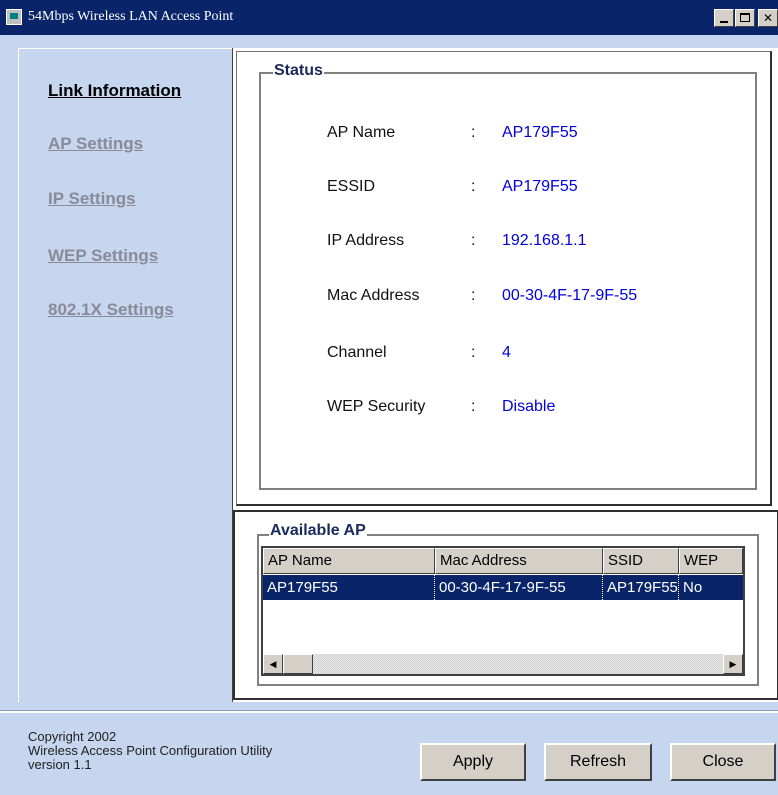  What do you see at coordinates (641, 561) in the screenshot?
I see `column-header-ssid: SSID` at bounding box center [641, 561].